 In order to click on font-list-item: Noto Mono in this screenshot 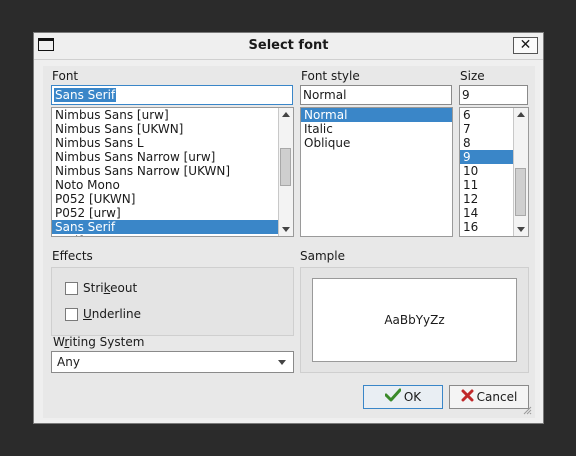, I will do `click(172, 185)`.